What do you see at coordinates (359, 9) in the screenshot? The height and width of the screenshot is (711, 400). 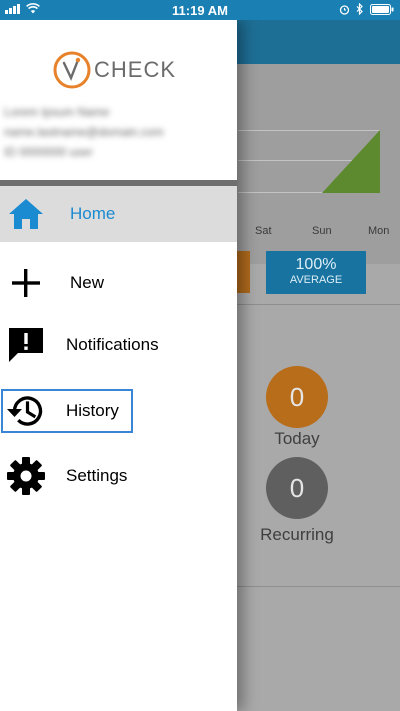 I see `bluetooth-icon` at bounding box center [359, 9].